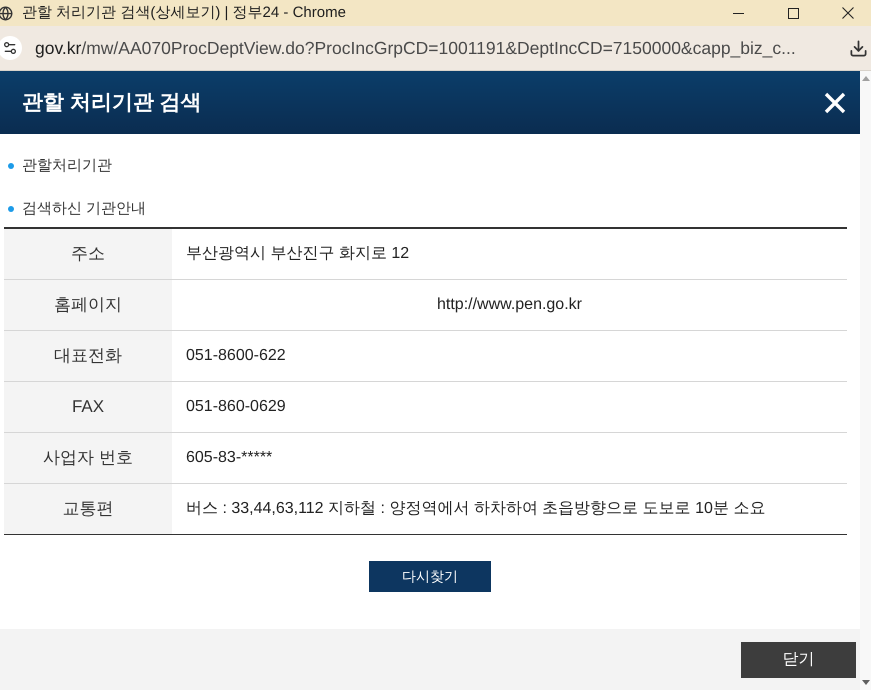  I want to click on search-again-button: 다시찾기, so click(430, 576).